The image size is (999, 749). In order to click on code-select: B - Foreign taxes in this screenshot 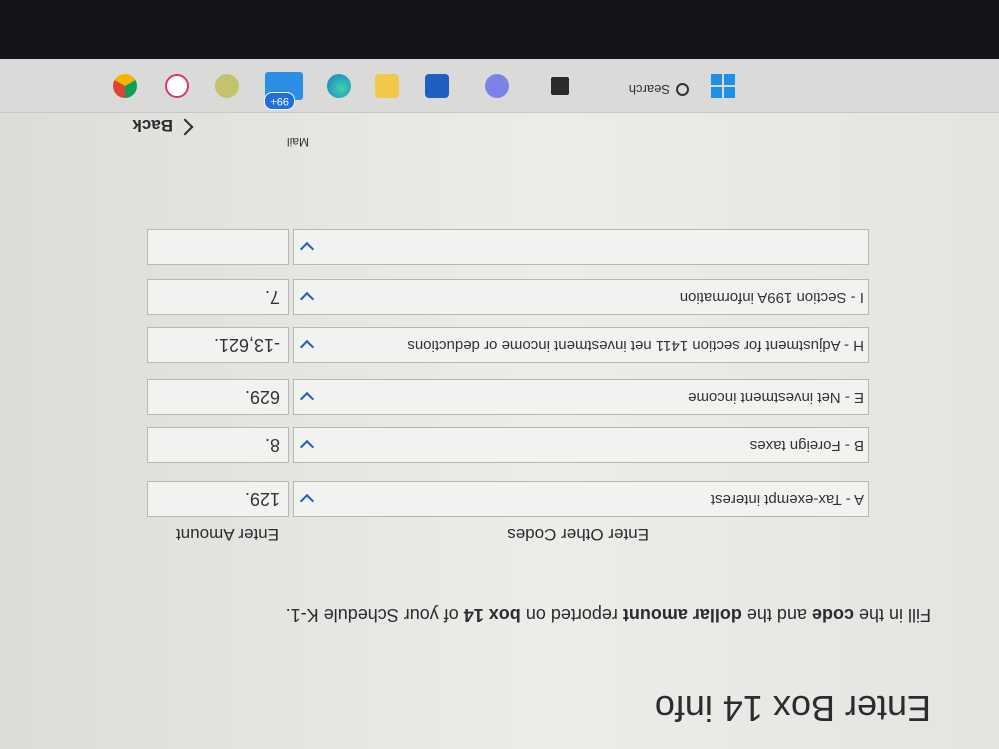, I will do `click(581, 445)`.